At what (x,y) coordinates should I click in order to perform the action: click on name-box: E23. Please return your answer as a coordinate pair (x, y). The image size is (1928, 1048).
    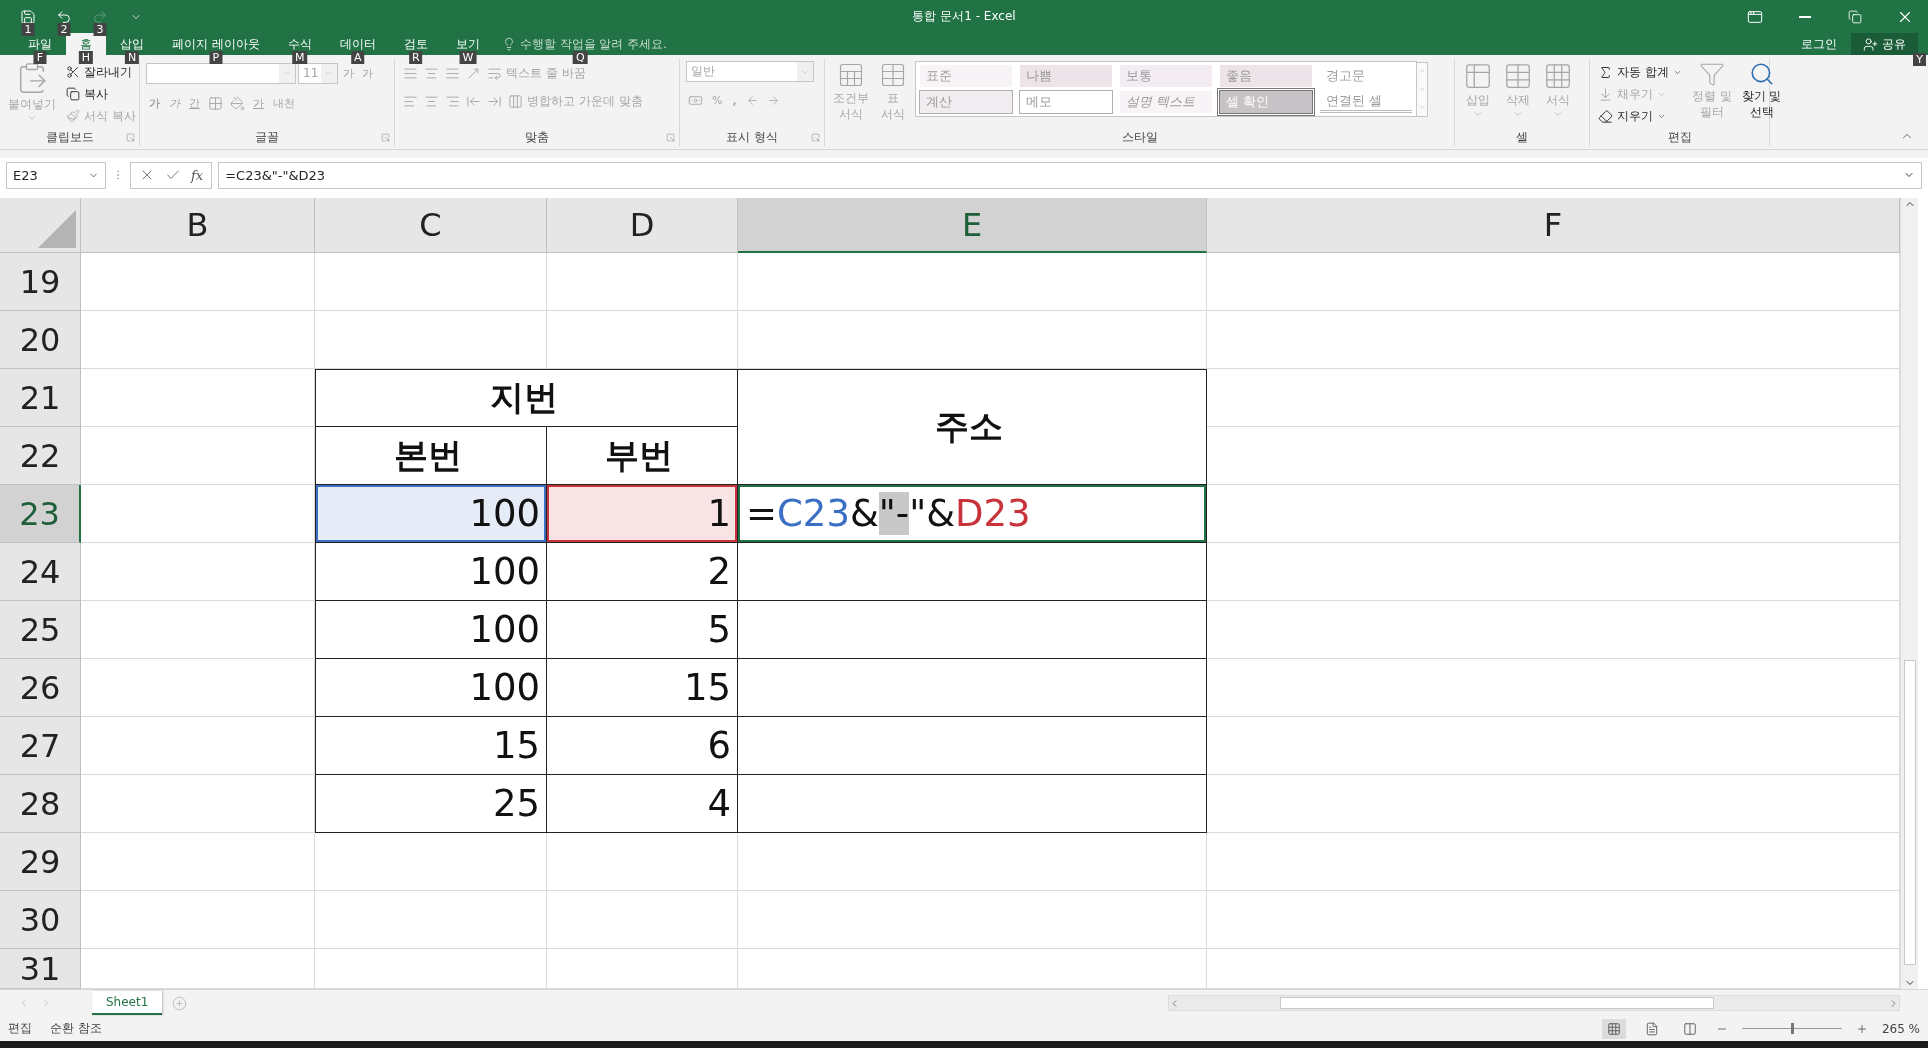
    Looking at the image, I should click on (56, 175).